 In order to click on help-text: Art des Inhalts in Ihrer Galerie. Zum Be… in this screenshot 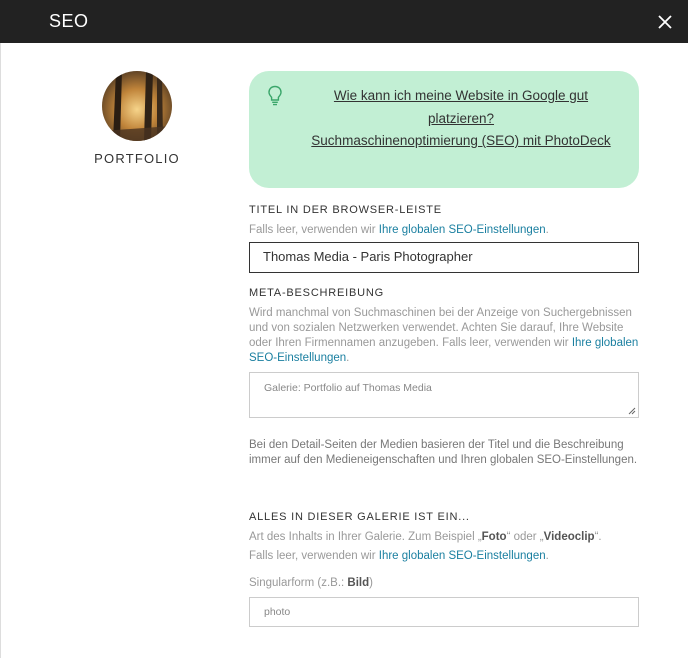, I will do `click(365, 537)`.